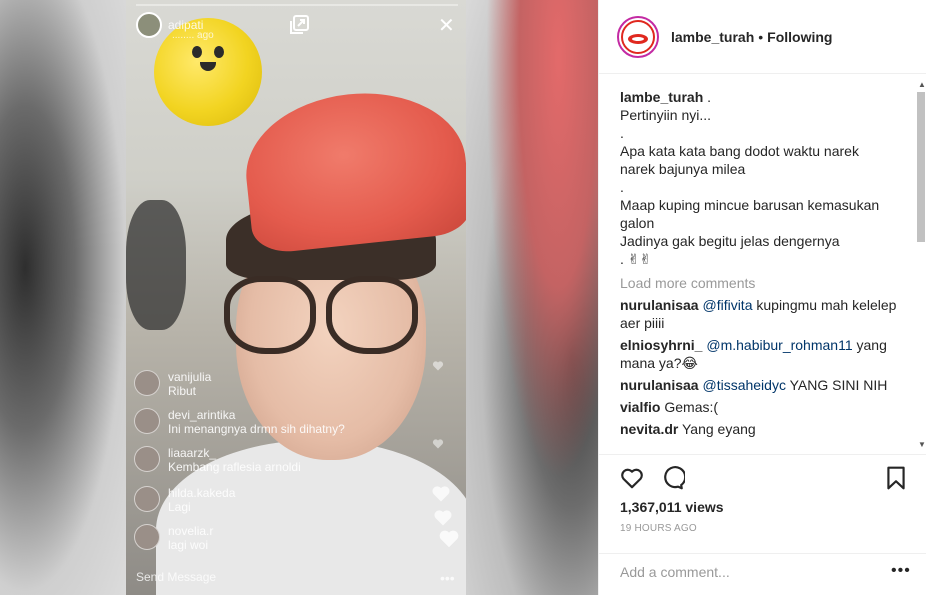  I want to click on comment-text: Gemas:(, so click(691, 407).